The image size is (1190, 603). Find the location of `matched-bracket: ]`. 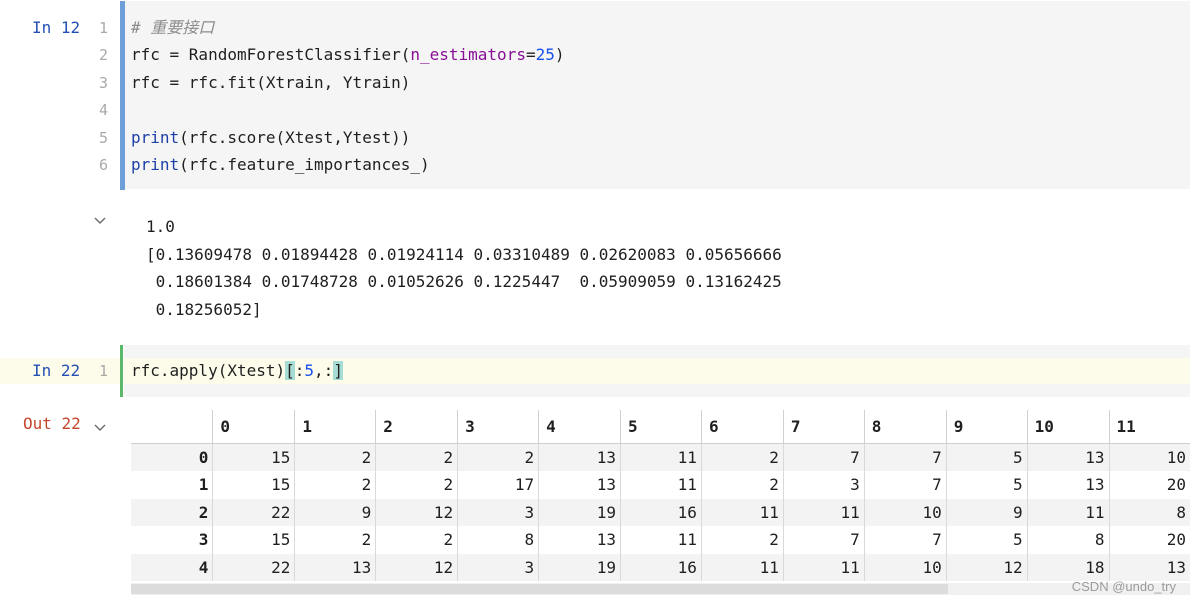

matched-bracket: ] is located at coordinates (338, 370).